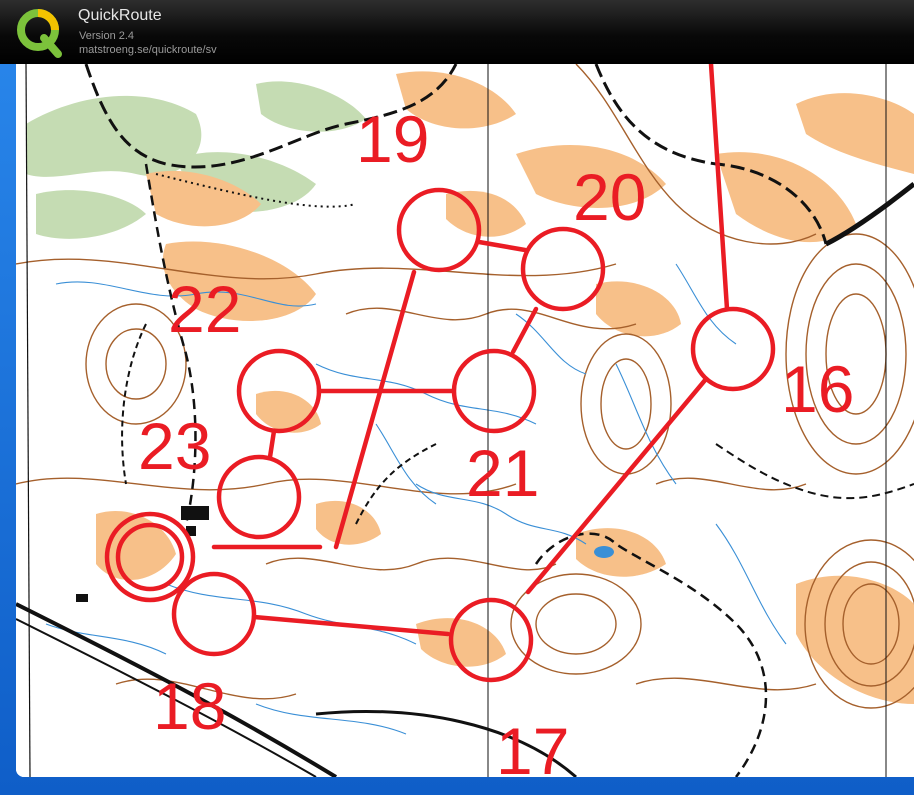  Describe the element at coordinates (609, 197) in the screenshot. I see `control-number-20: 20` at that location.